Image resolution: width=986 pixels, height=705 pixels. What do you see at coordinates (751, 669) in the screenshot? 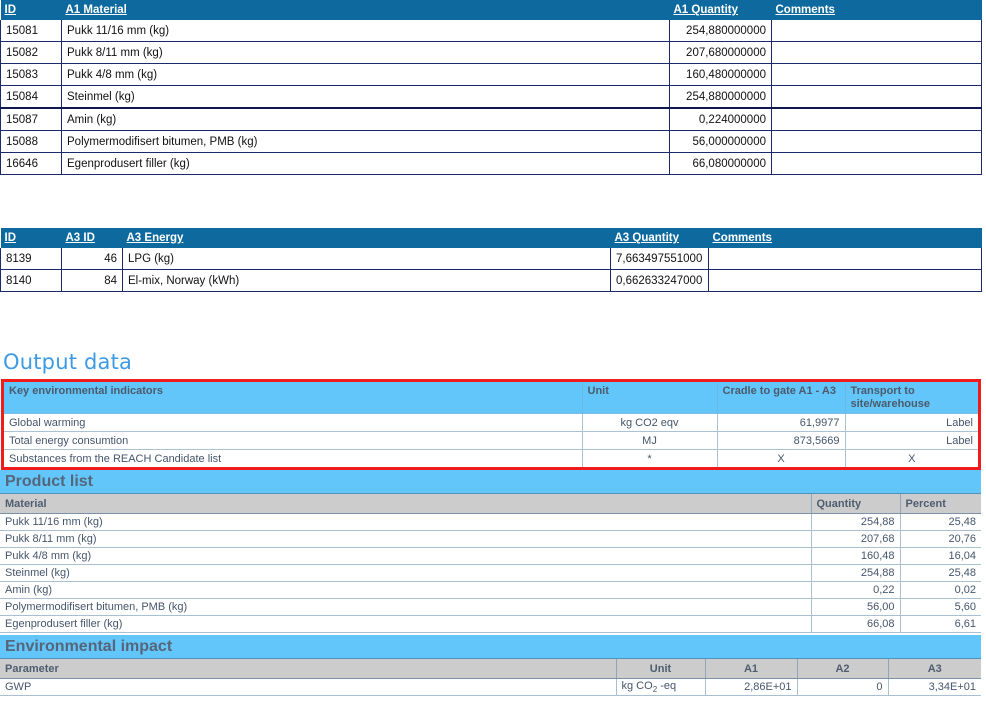
I see `column-header-a1: A1` at bounding box center [751, 669].